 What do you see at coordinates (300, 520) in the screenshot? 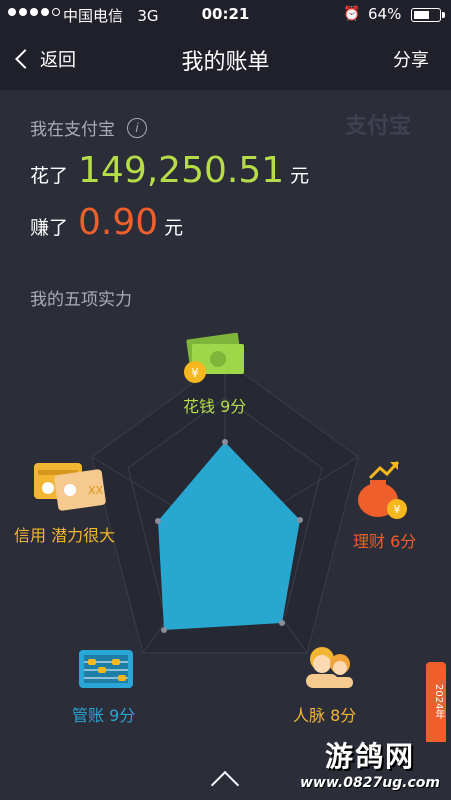
I see `radar-vertex-finance` at bounding box center [300, 520].